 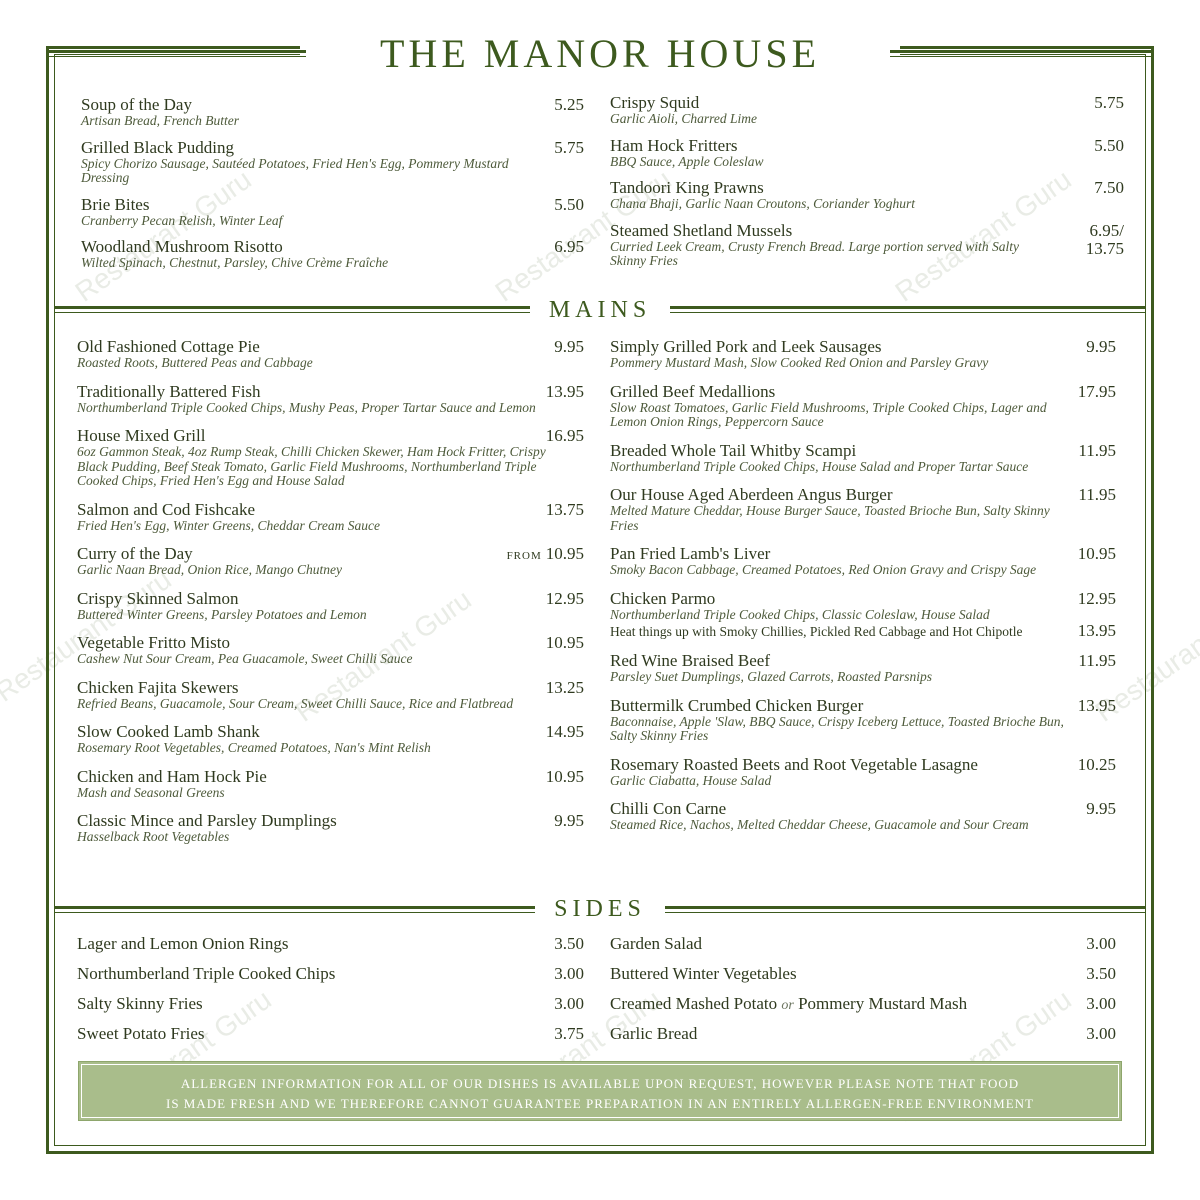 I want to click on side-item: Salty Skinny Fries 3.00, so click(x=330, y=1009).